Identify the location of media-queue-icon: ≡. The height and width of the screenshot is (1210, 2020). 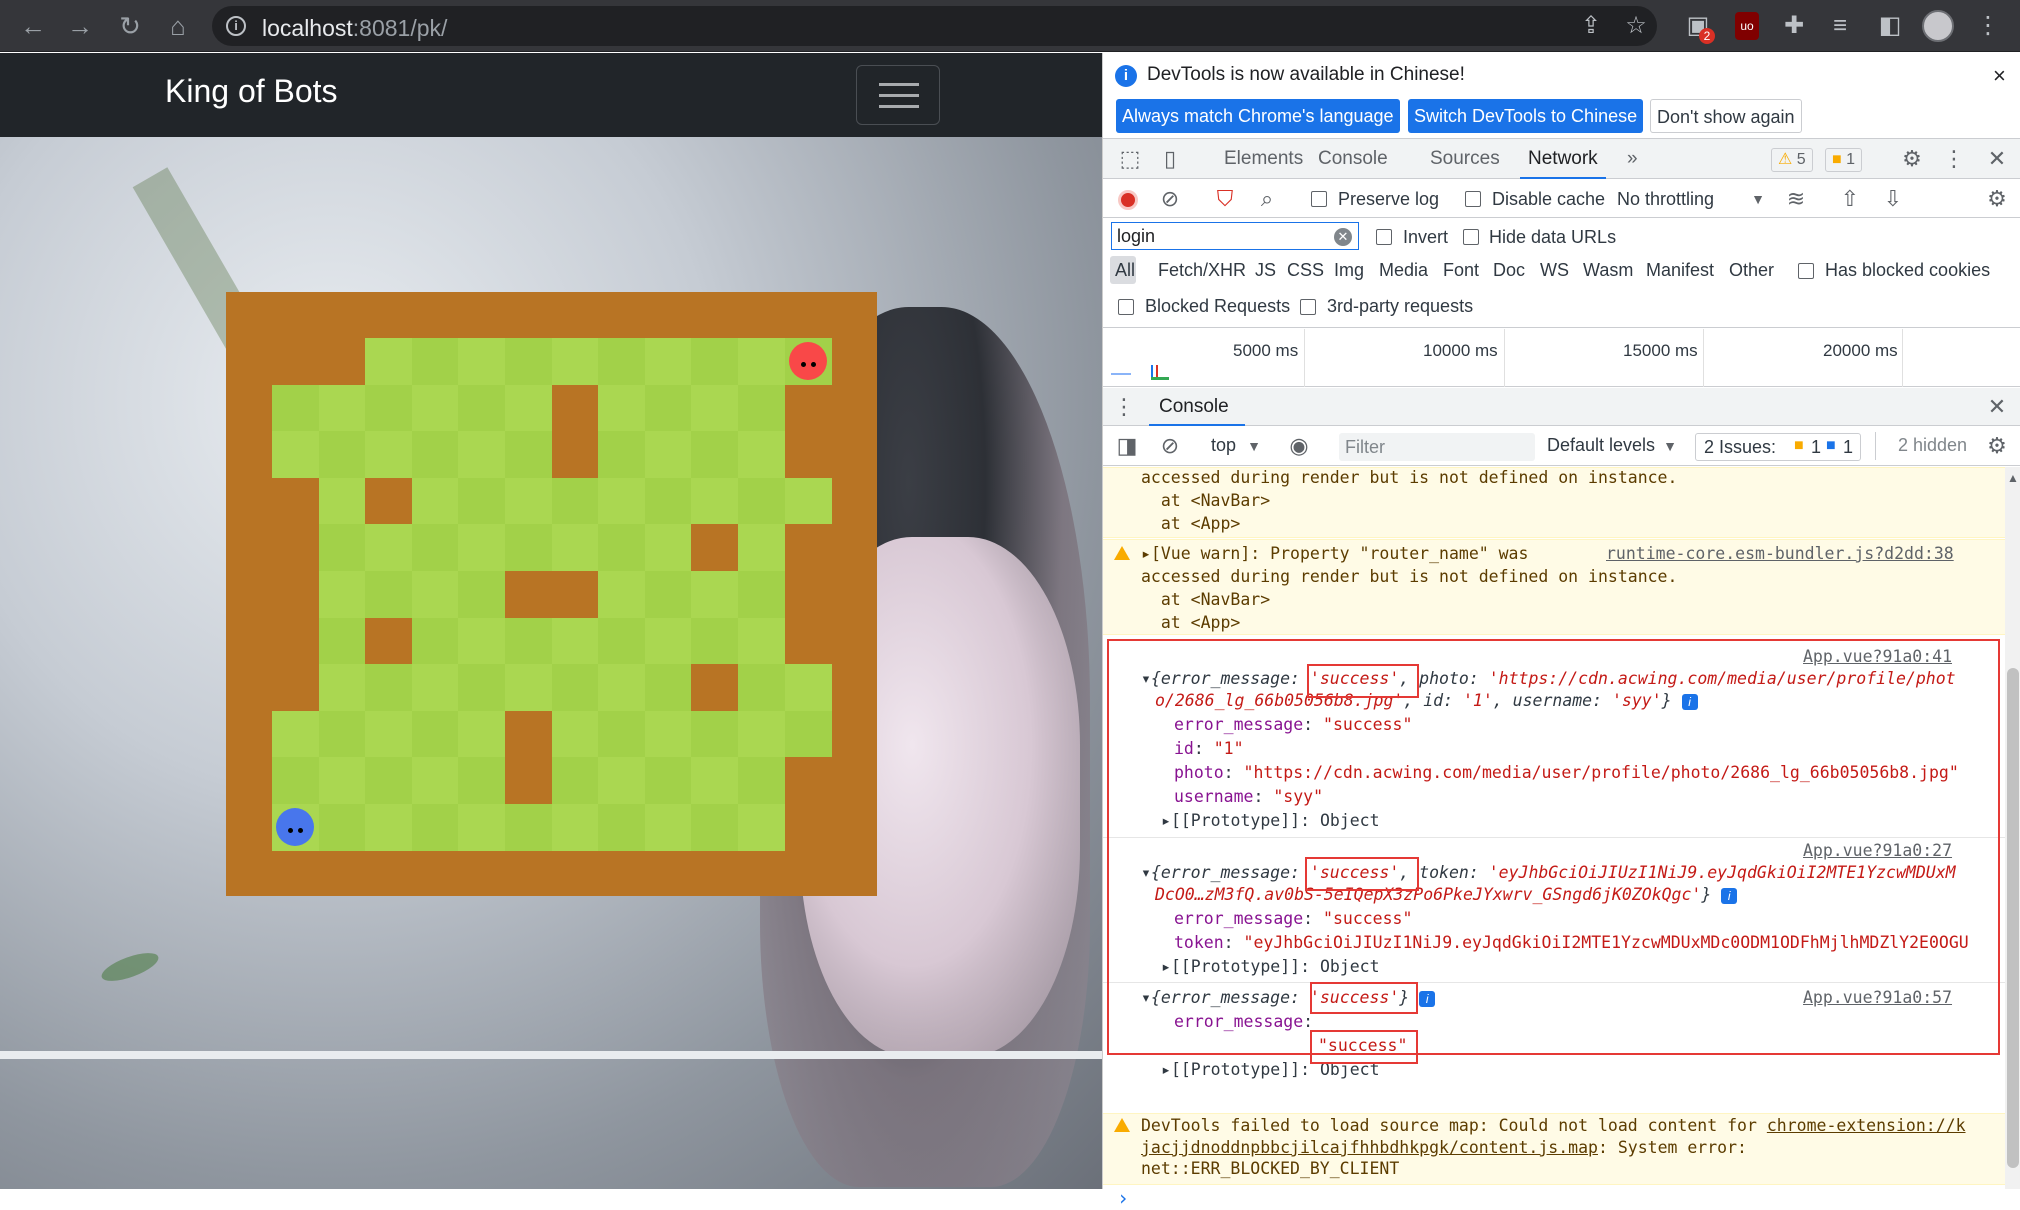
(1840, 26).